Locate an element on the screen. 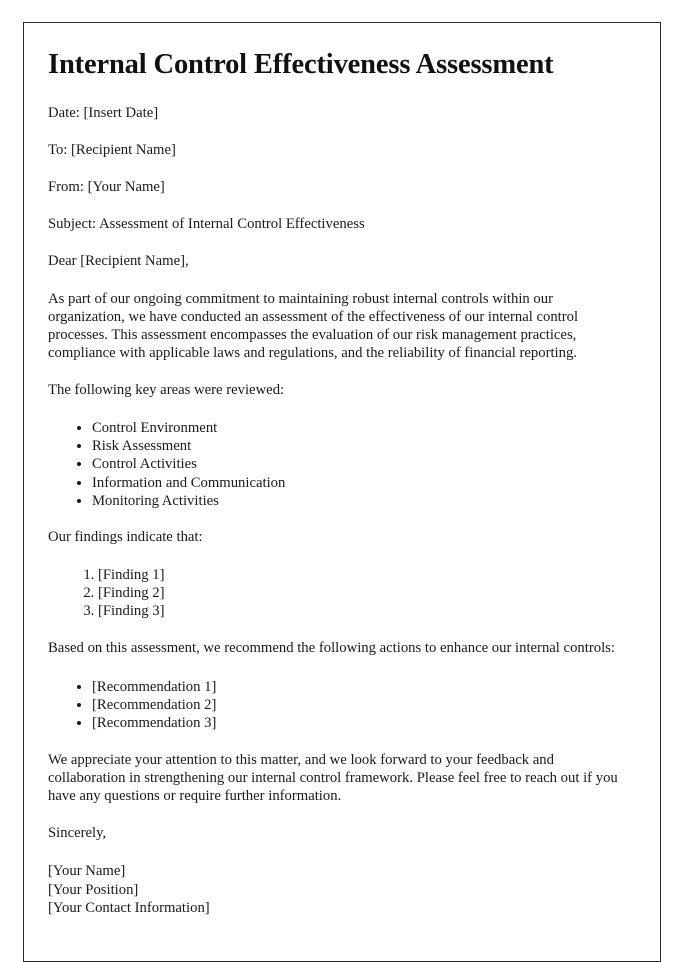 Image resolution: width=700 pixels, height=962 pixels. field-date: Date: [Insert Date] is located at coordinates (103, 112).